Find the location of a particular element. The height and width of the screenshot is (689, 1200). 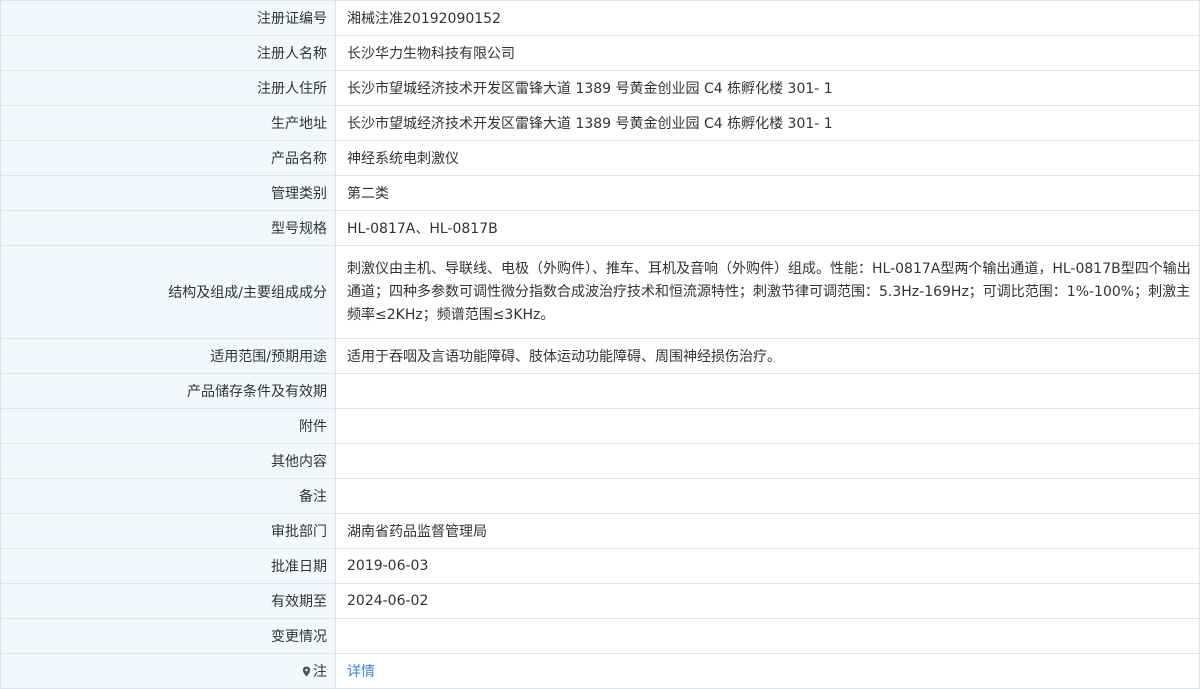

row-label: 注册人住所 is located at coordinates (292, 89).